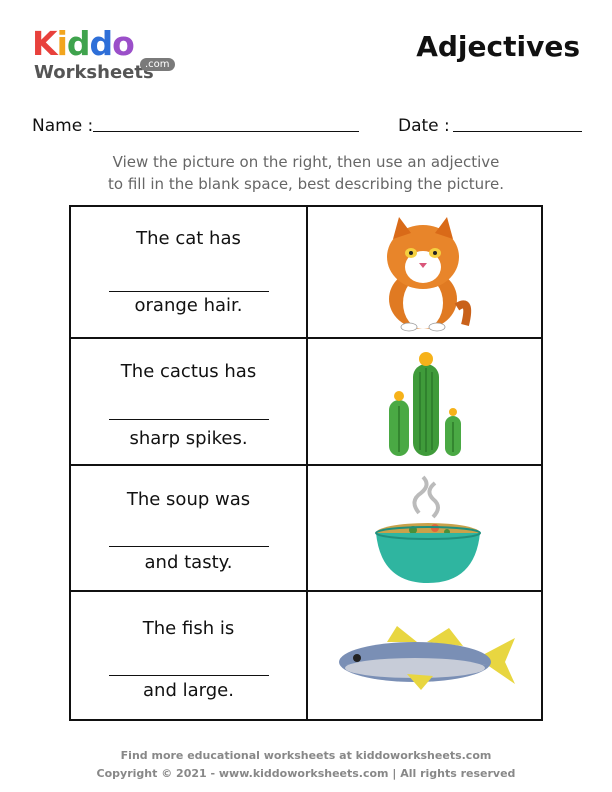 The image size is (612, 792). What do you see at coordinates (188, 438) in the screenshot?
I see `row-ending: sharp spikes.` at bounding box center [188, 438].